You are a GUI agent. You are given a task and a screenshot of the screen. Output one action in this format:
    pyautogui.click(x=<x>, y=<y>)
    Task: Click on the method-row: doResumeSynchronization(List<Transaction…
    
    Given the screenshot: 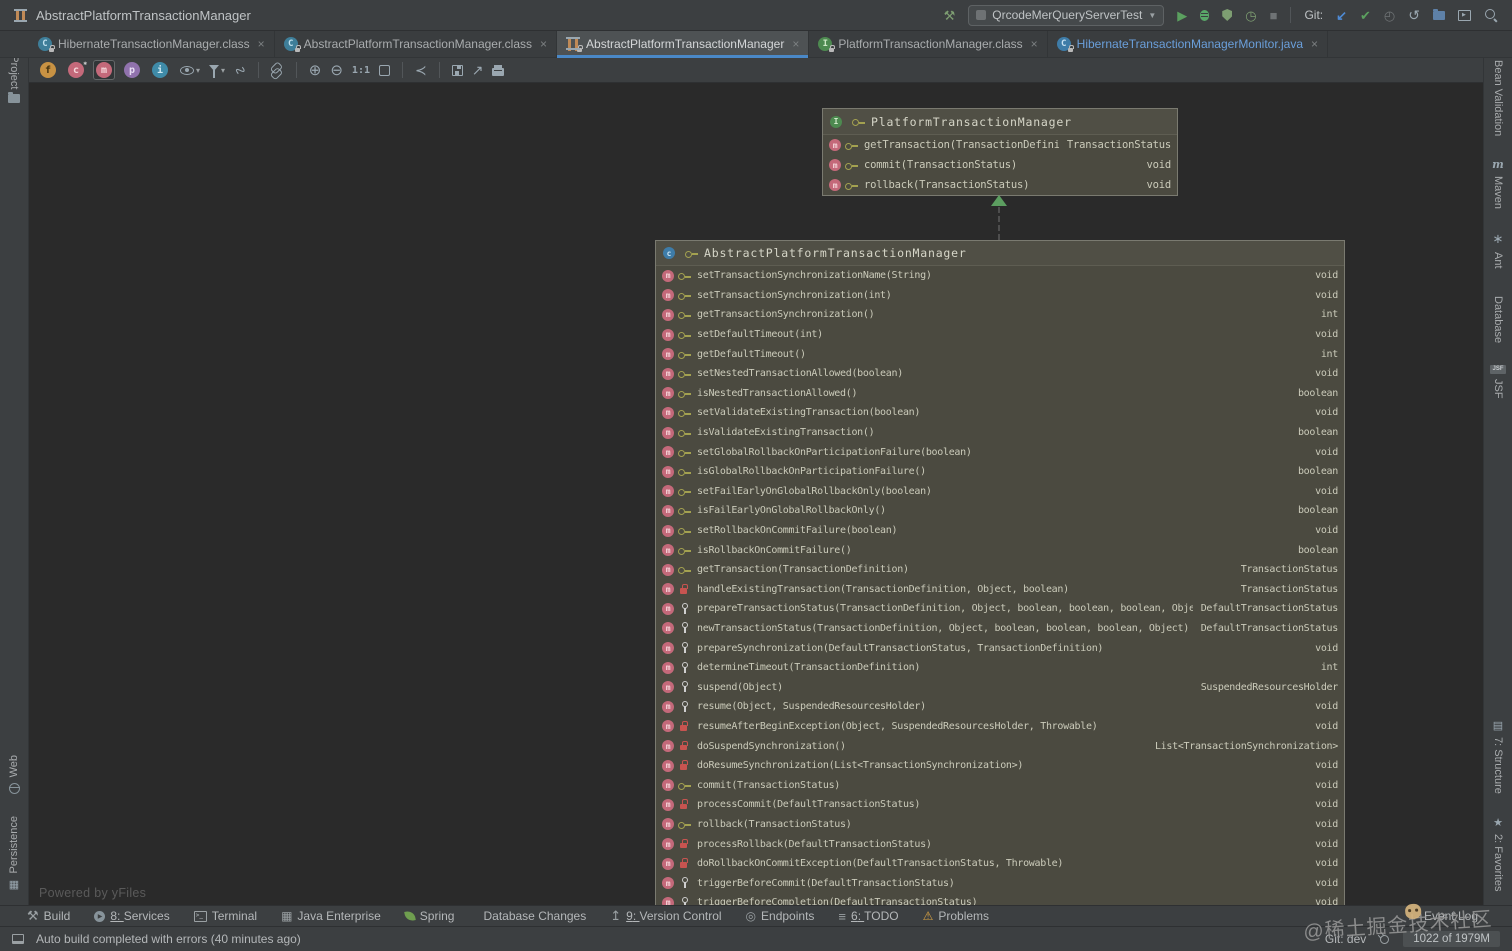 What is the action you would take?
    pyautogui.click(x=1000, y=766)
    